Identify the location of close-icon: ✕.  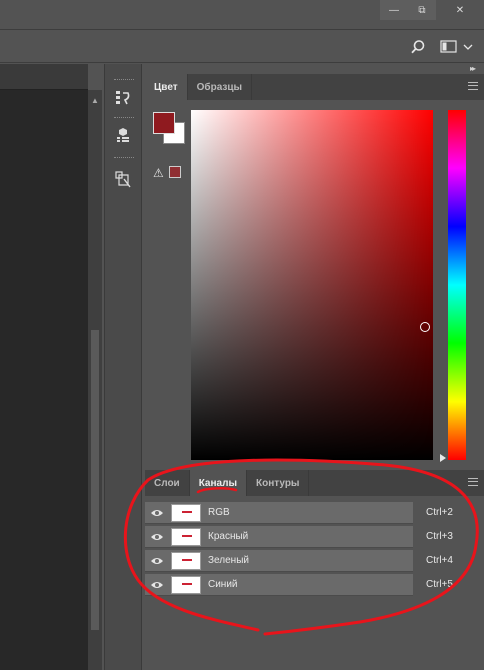
(460, 10).